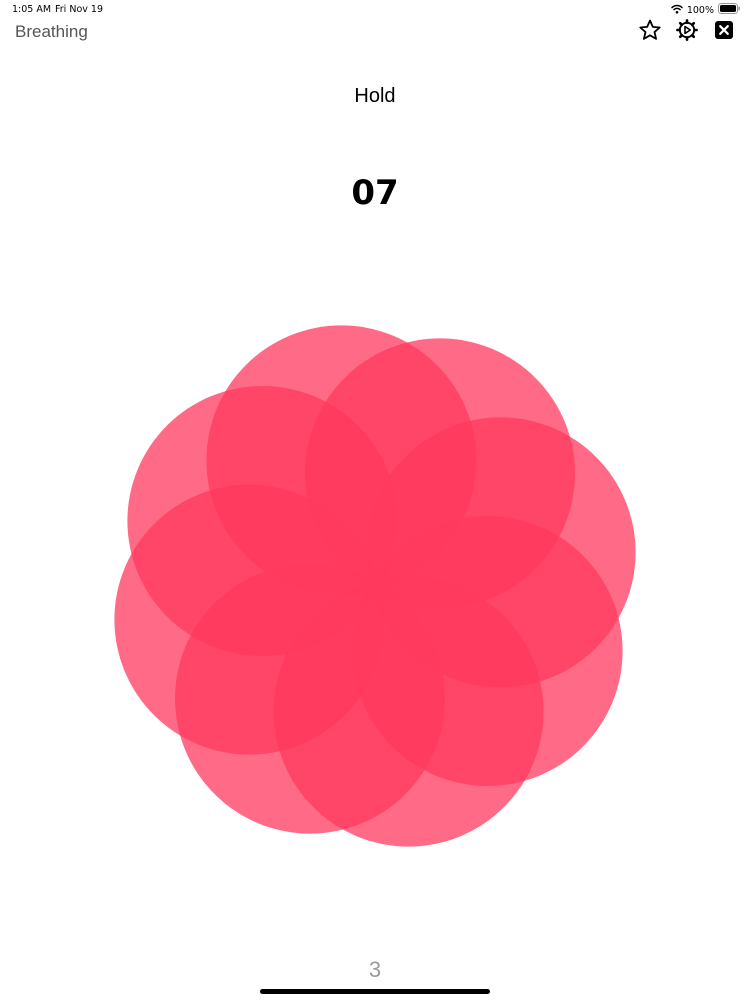 The image size is (750, 1000). Describe the element at coordinates (375, 991) in the screenshot. I see `home-indicator` at that location.